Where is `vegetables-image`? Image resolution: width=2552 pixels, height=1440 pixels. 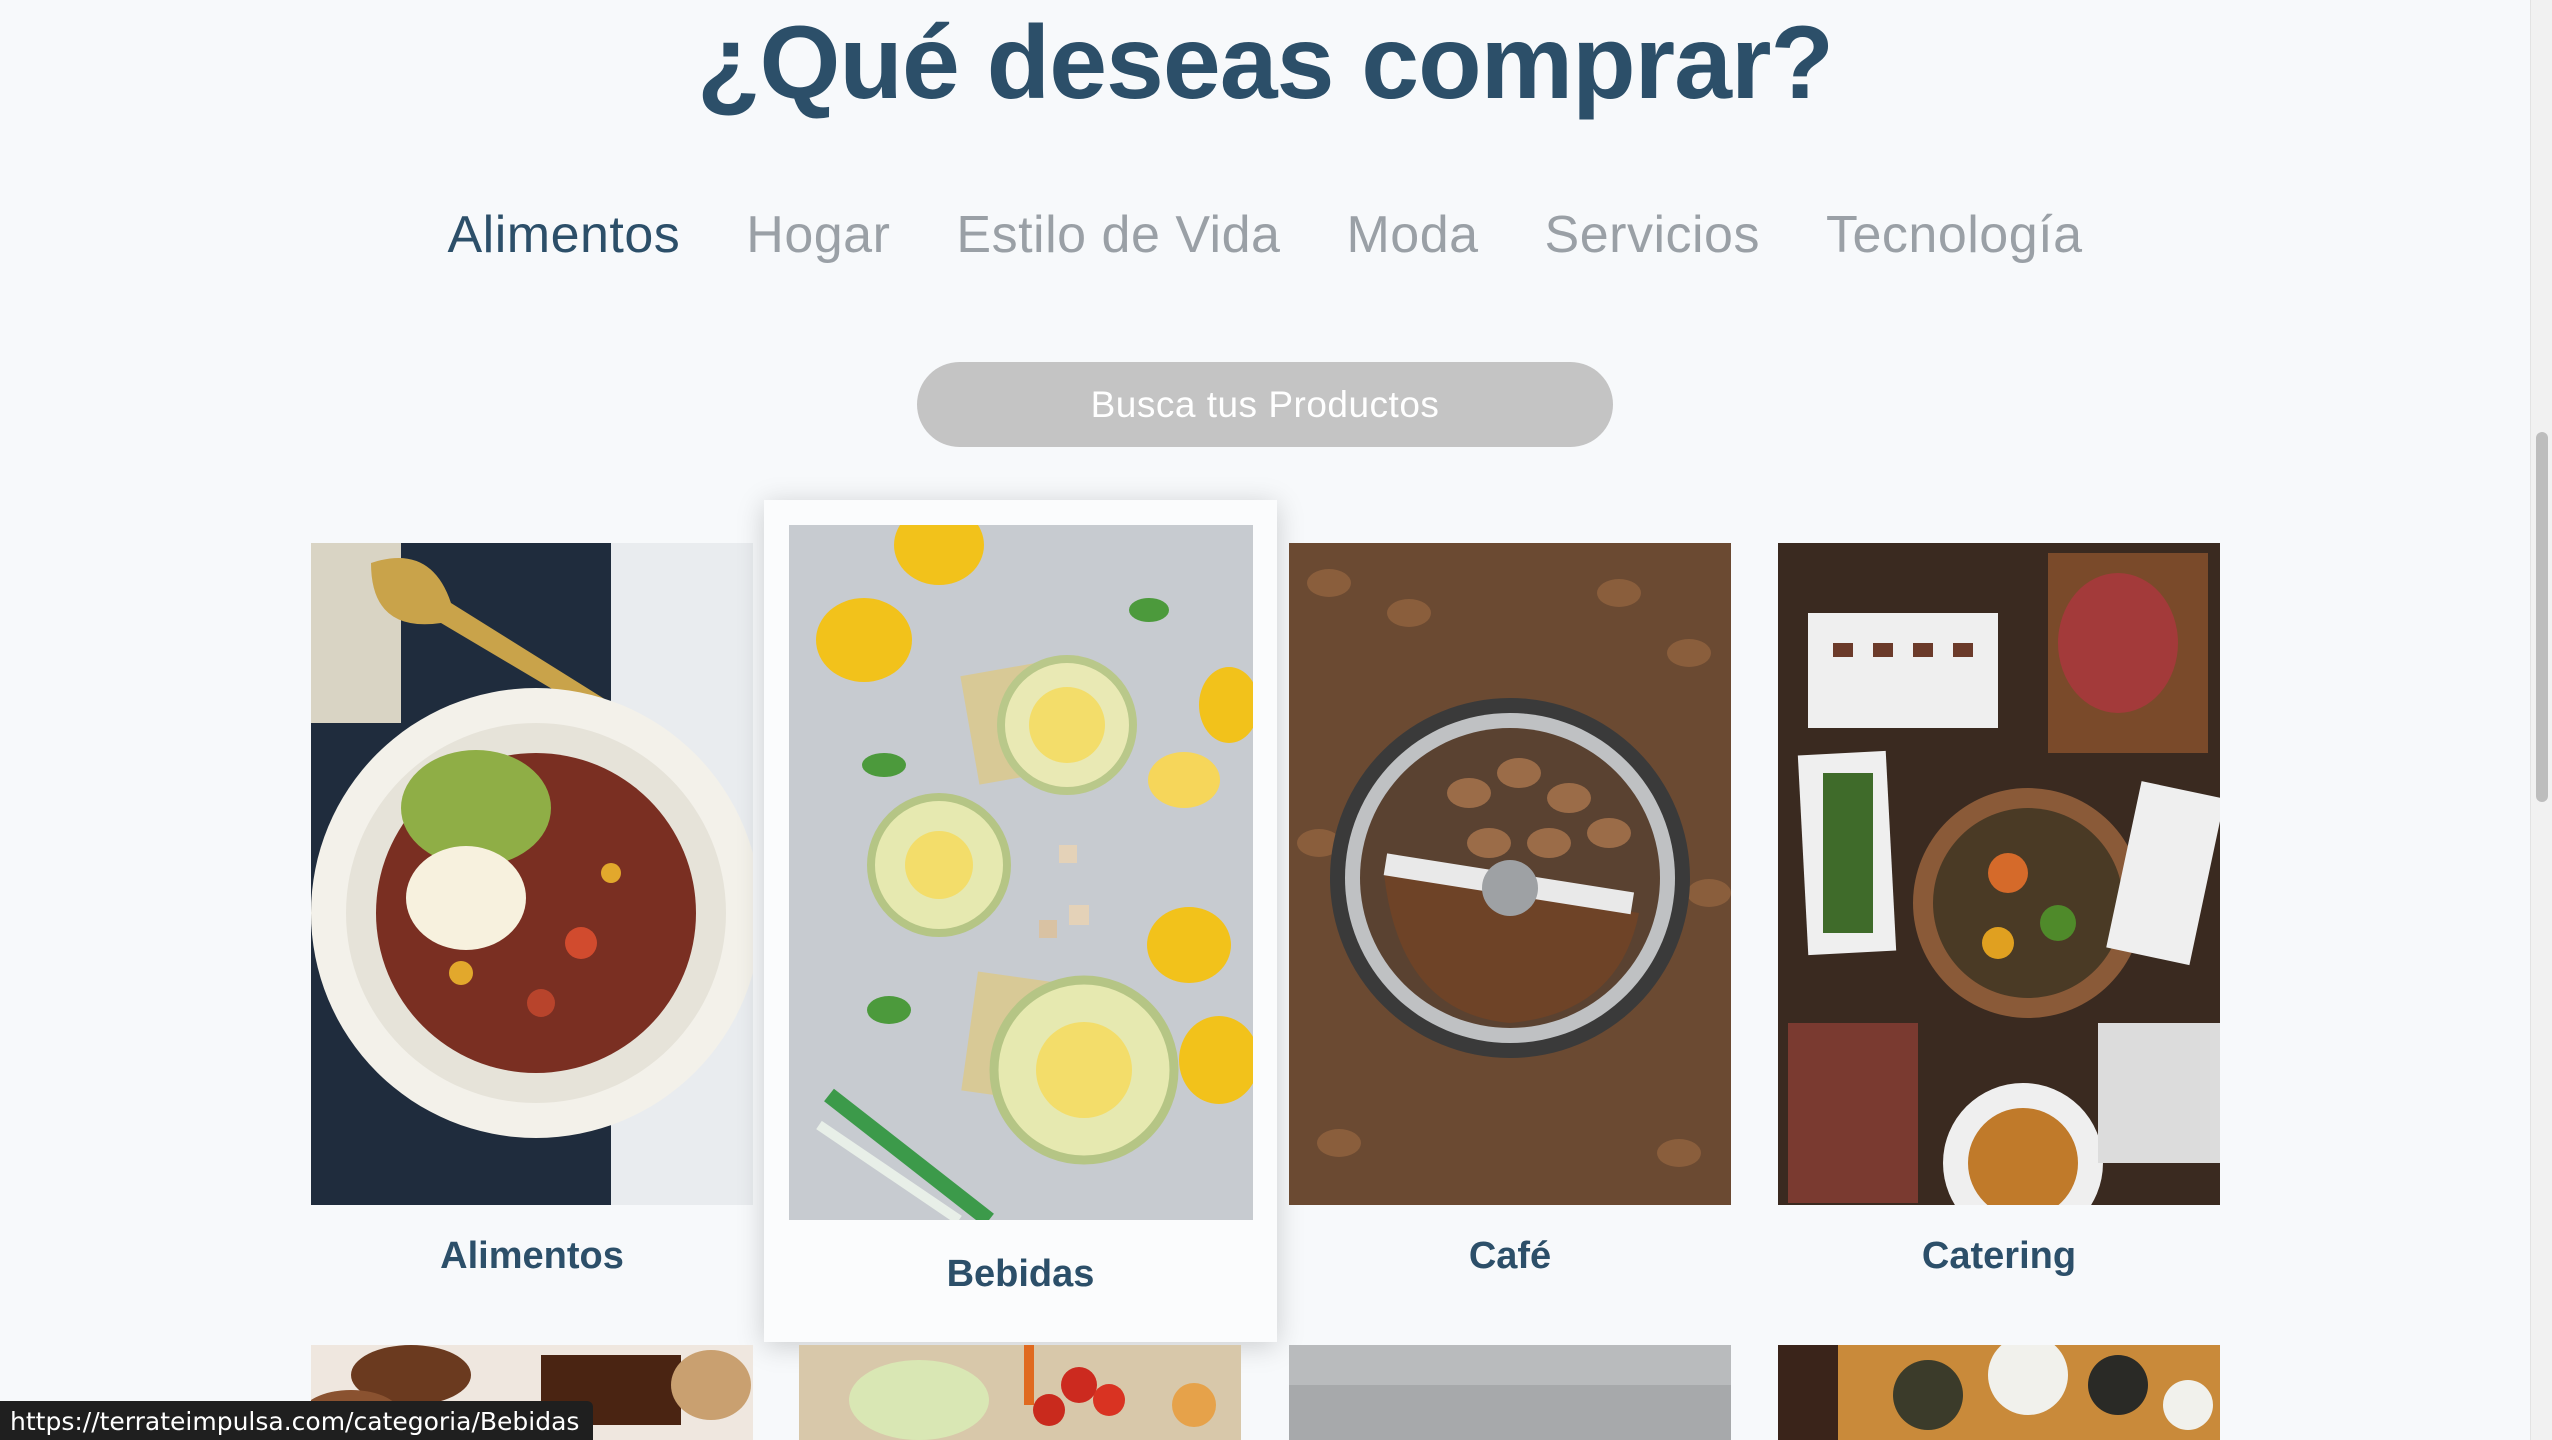
vegetables-image is located at coordinates (1020, 1392).